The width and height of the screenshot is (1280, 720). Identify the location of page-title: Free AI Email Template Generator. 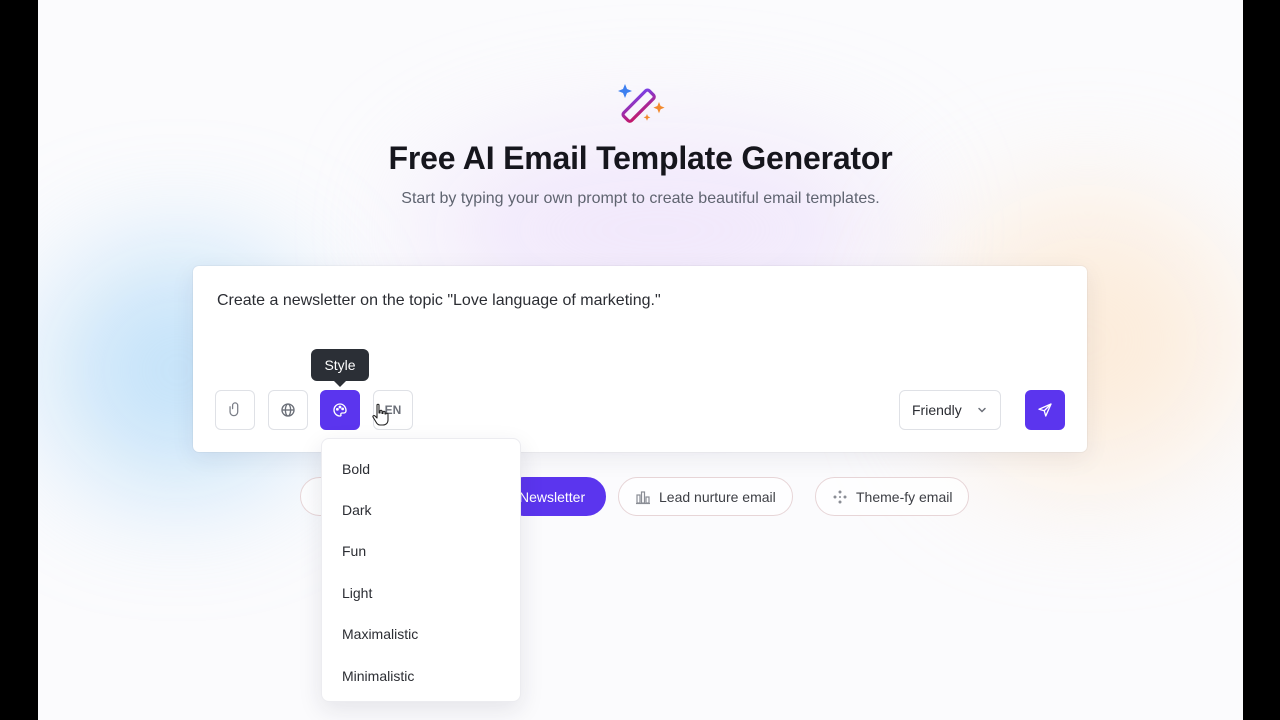
(640, 158).